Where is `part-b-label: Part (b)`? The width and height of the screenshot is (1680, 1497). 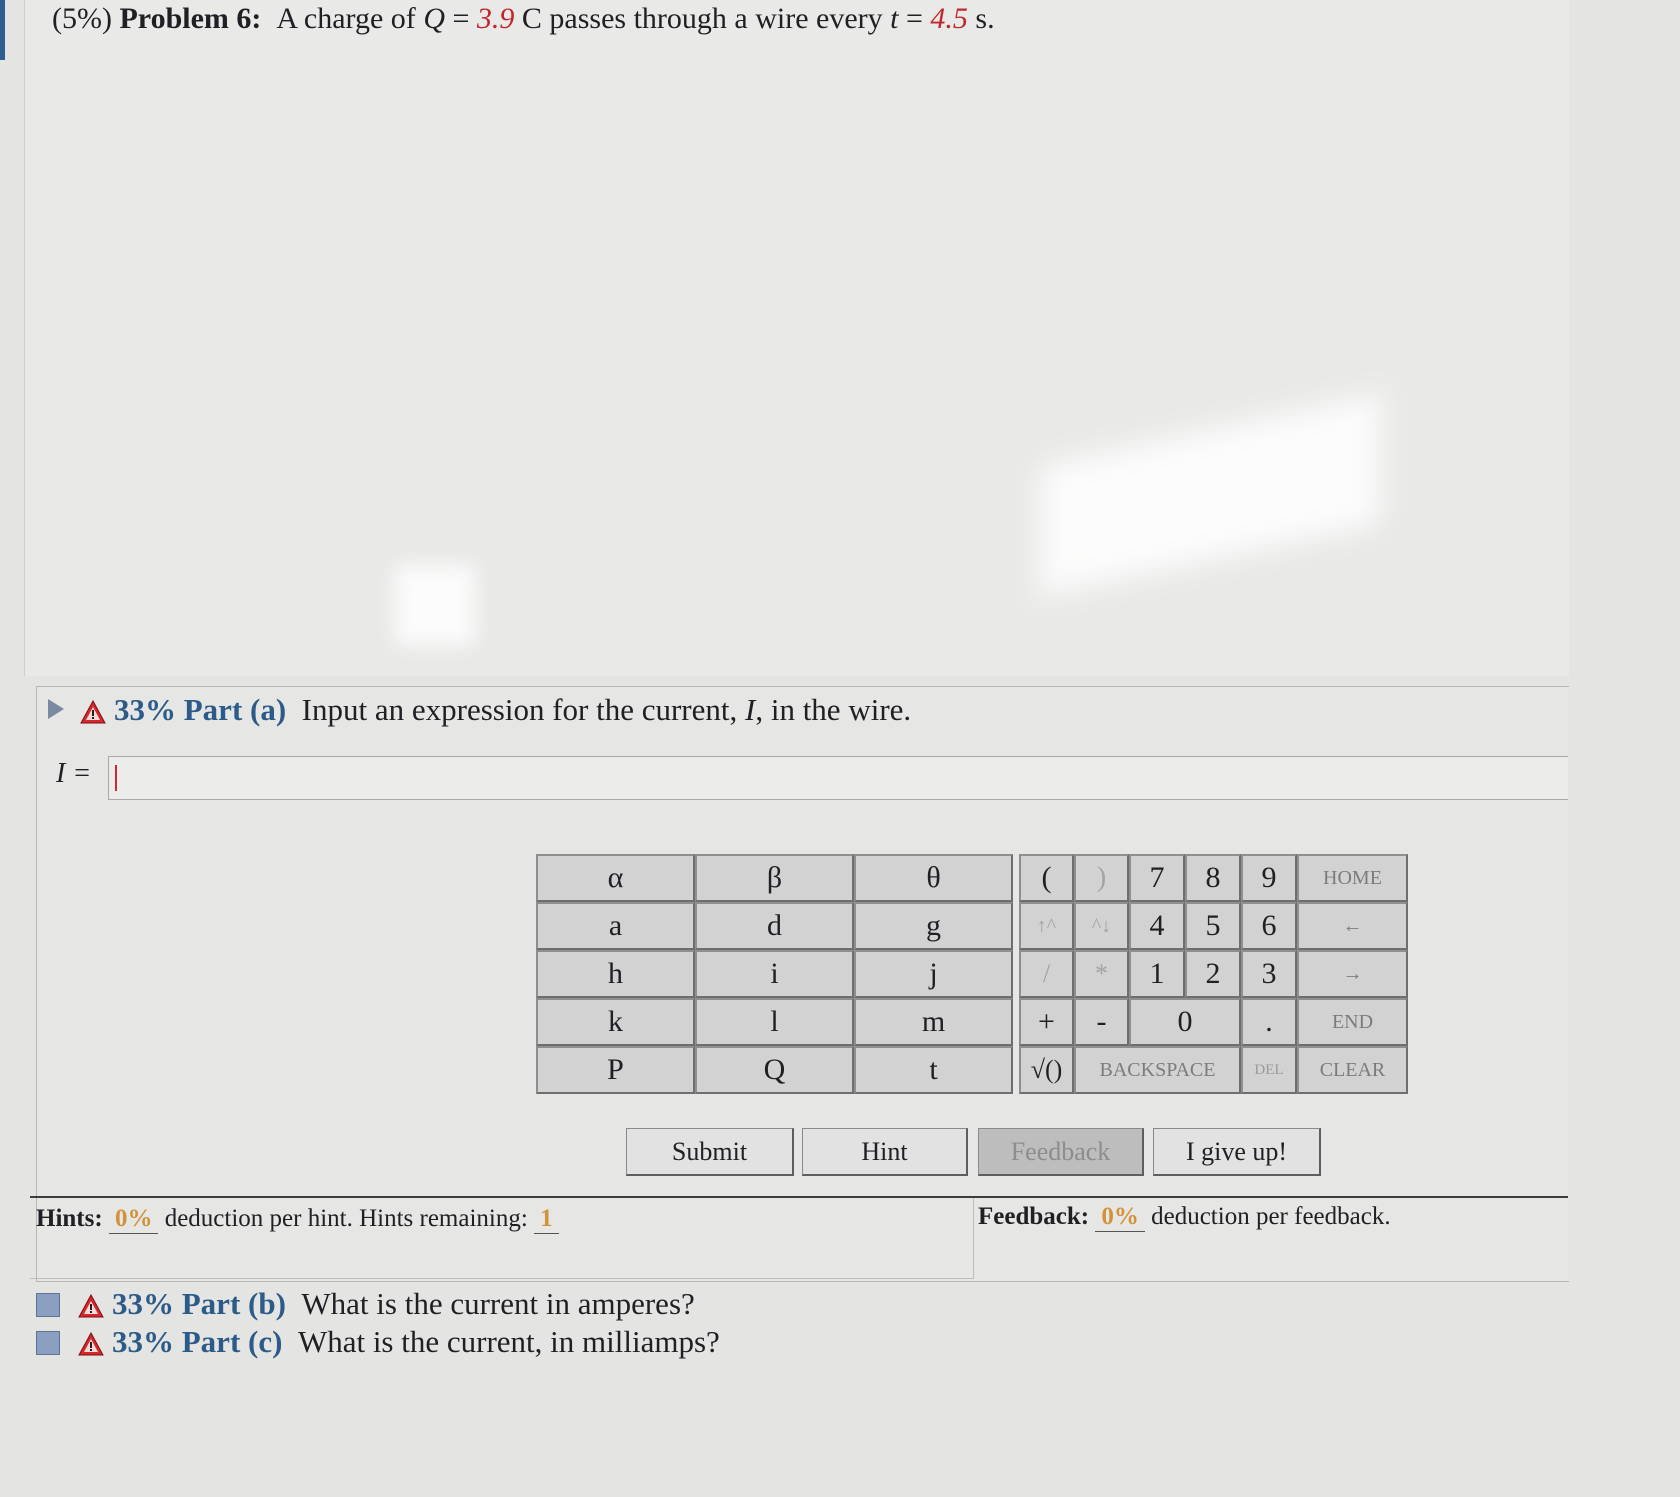
part-b-label: Part (b) is located at coordinates (233, 1303).